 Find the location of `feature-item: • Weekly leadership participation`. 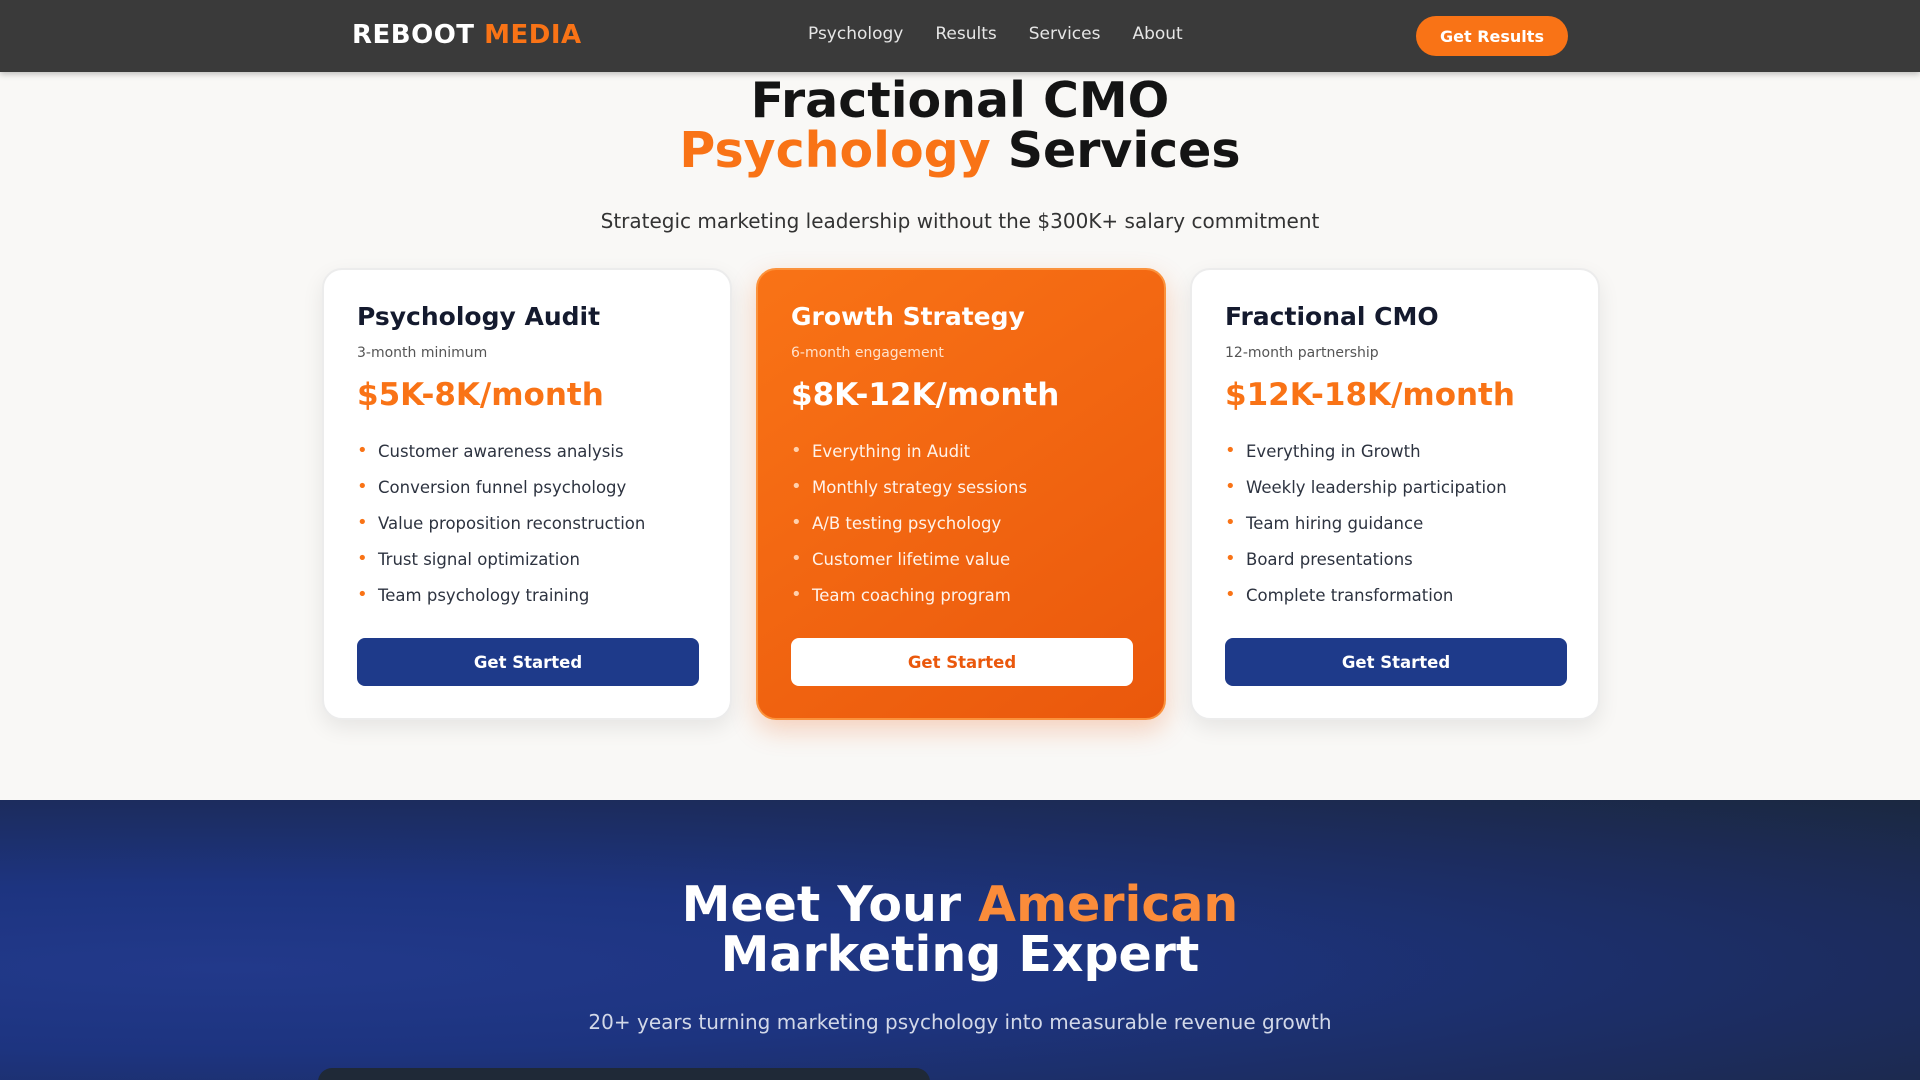

feature-item: • Weekly leadership participation is located at coordinates (1395, 487).